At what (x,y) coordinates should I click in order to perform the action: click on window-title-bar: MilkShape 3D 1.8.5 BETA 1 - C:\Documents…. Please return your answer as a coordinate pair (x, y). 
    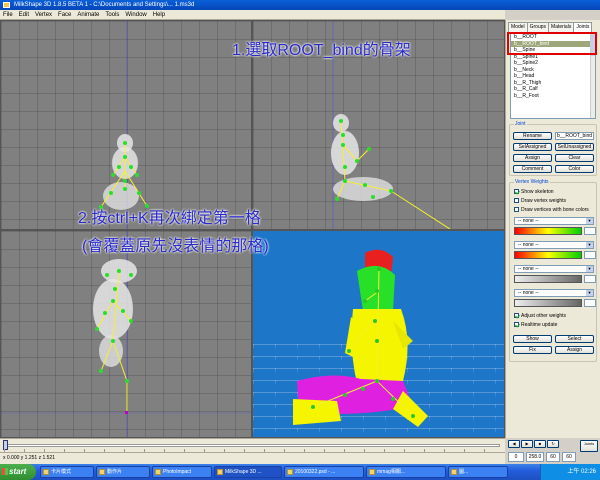
    Looking at the image, I should click on (300, 5).